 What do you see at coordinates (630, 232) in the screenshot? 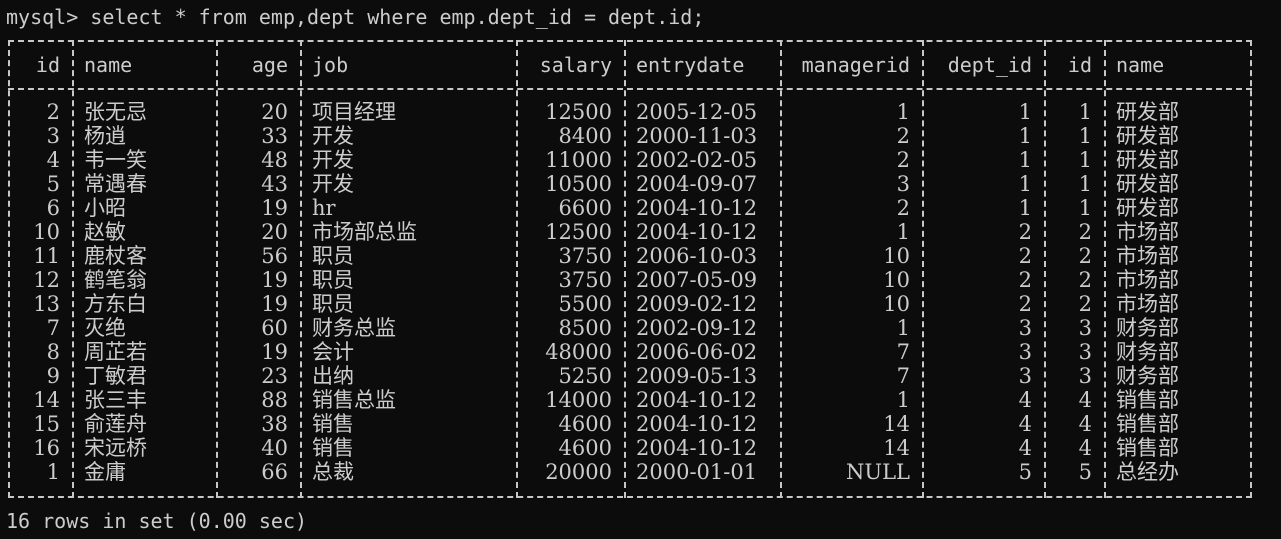
I see `table-row: 10 赵敏 20 市场部总监 12500 2004-10-12 1 2 2 市场部` at bounding box center [630, 232].